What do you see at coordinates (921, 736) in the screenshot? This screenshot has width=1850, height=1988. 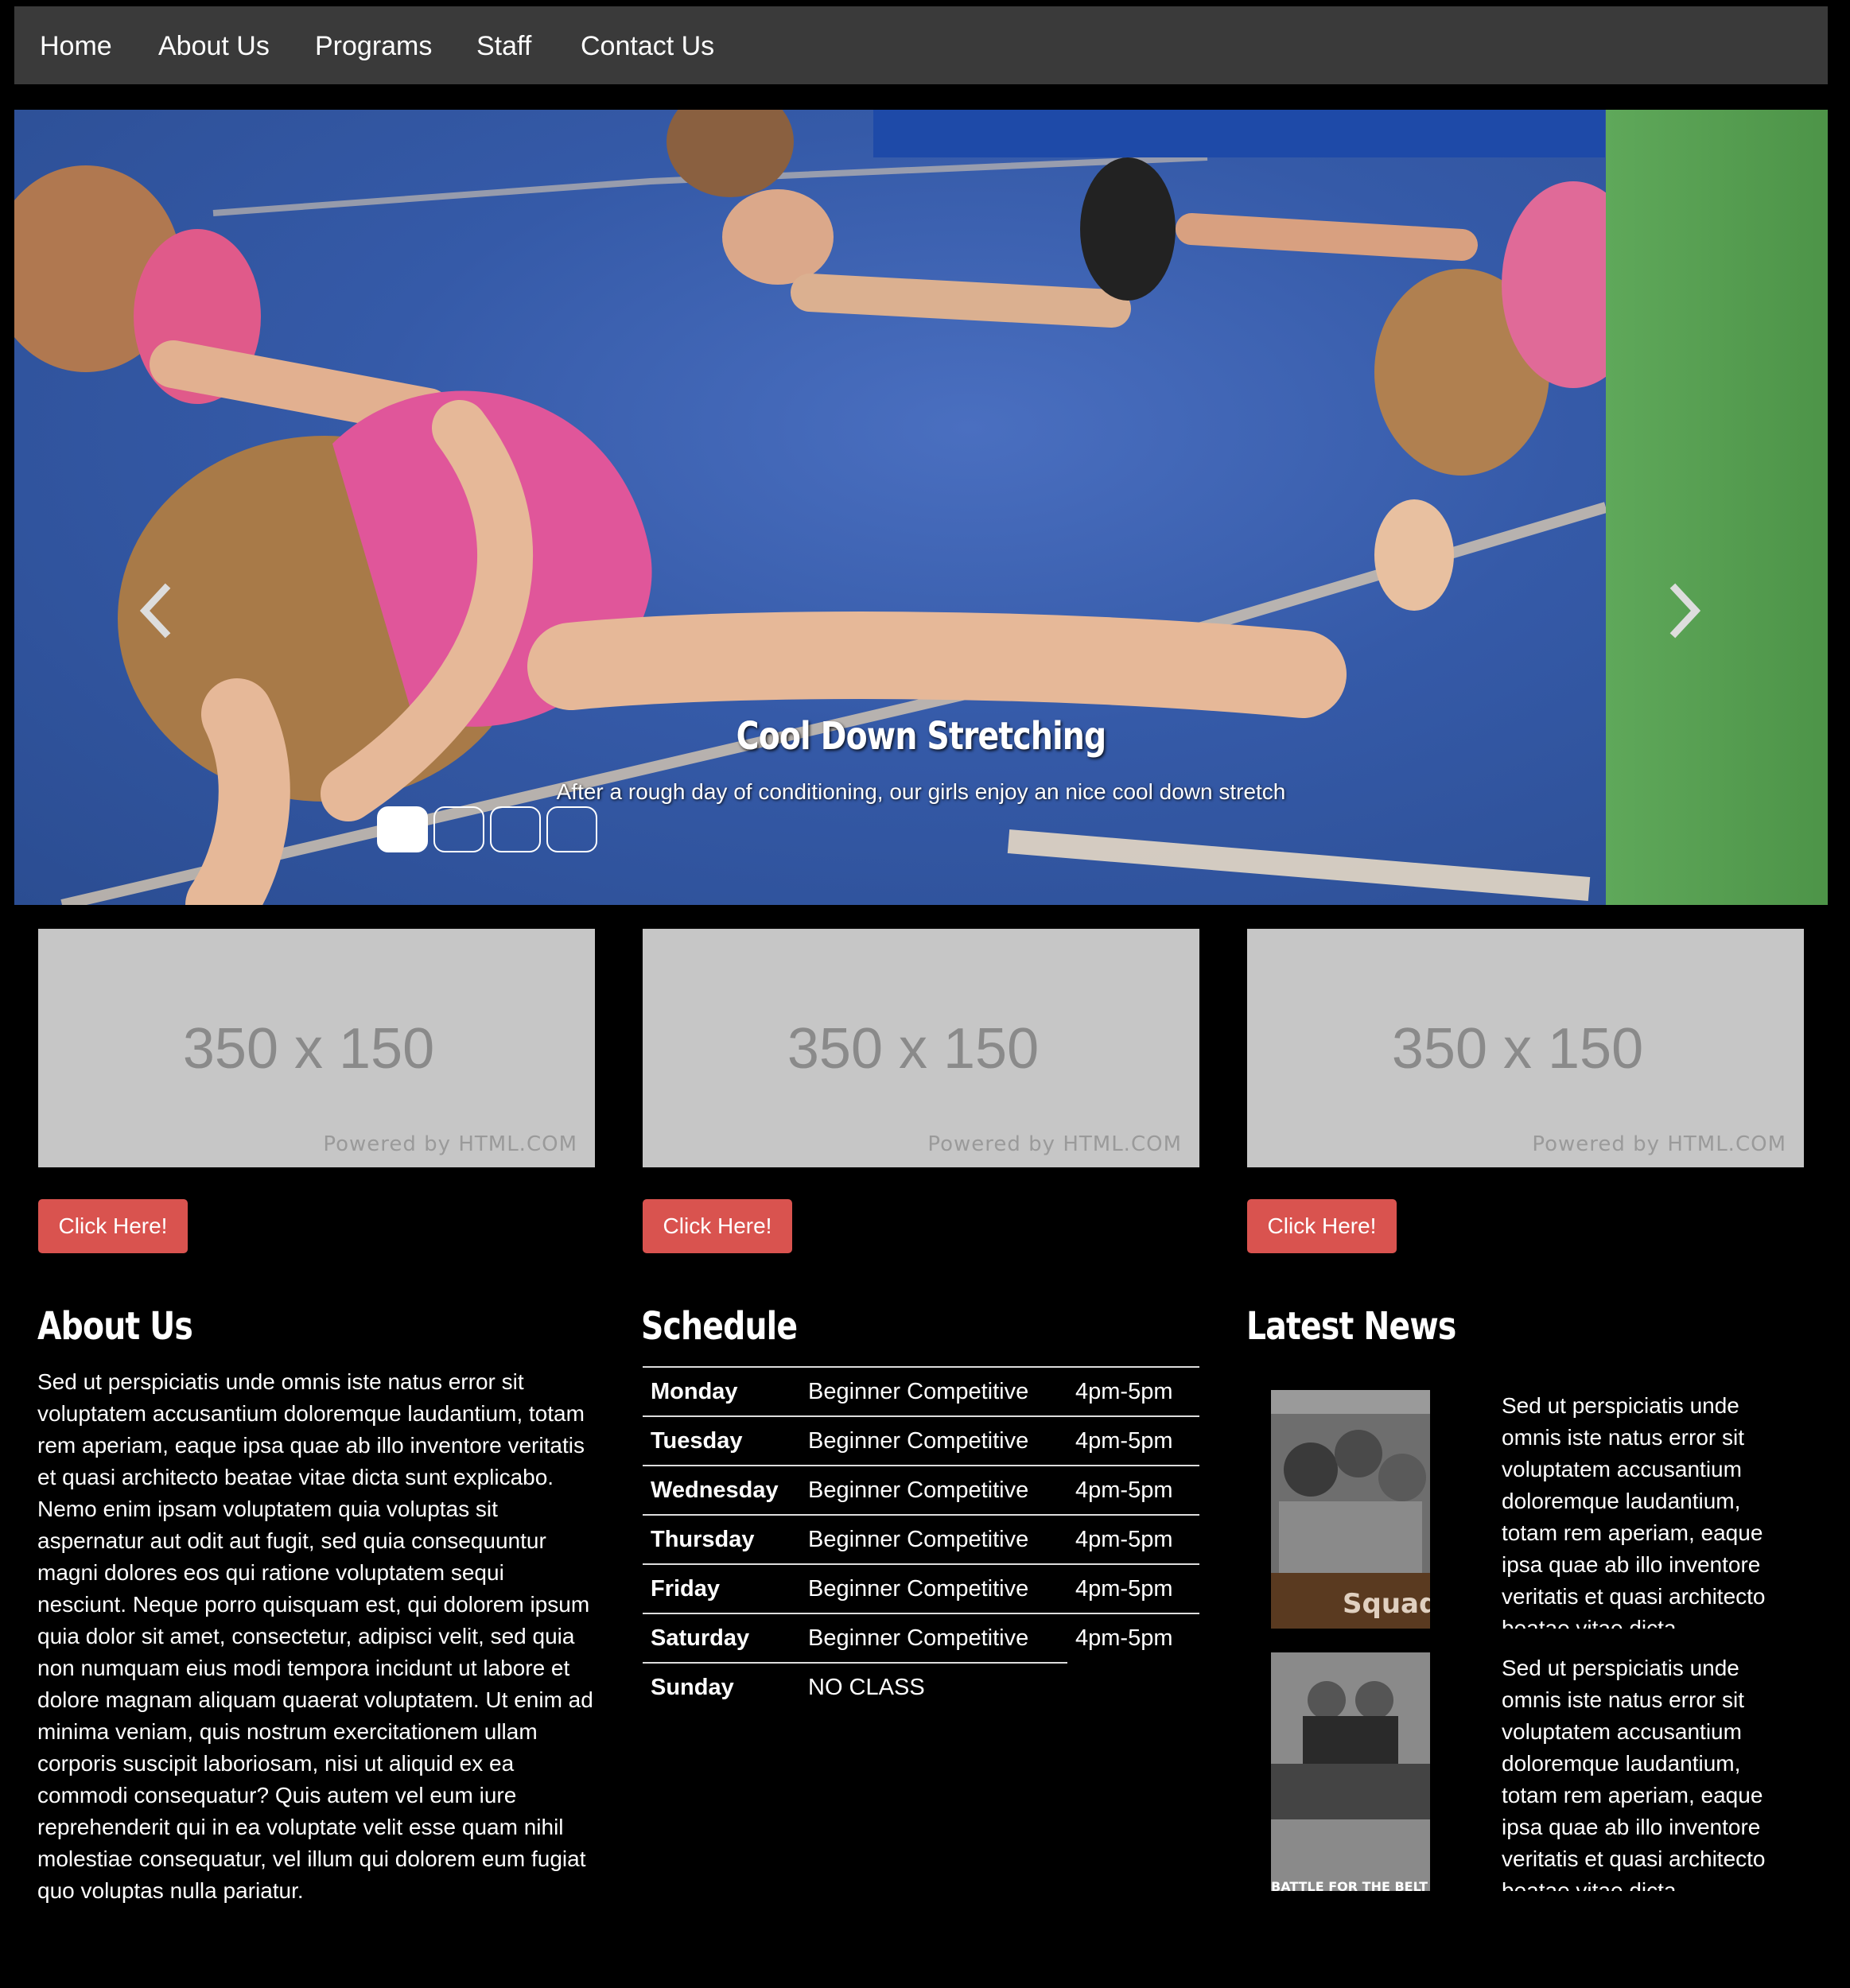 I see `slide-title: Cool Down Stretching` at bounding box center [921, 736].